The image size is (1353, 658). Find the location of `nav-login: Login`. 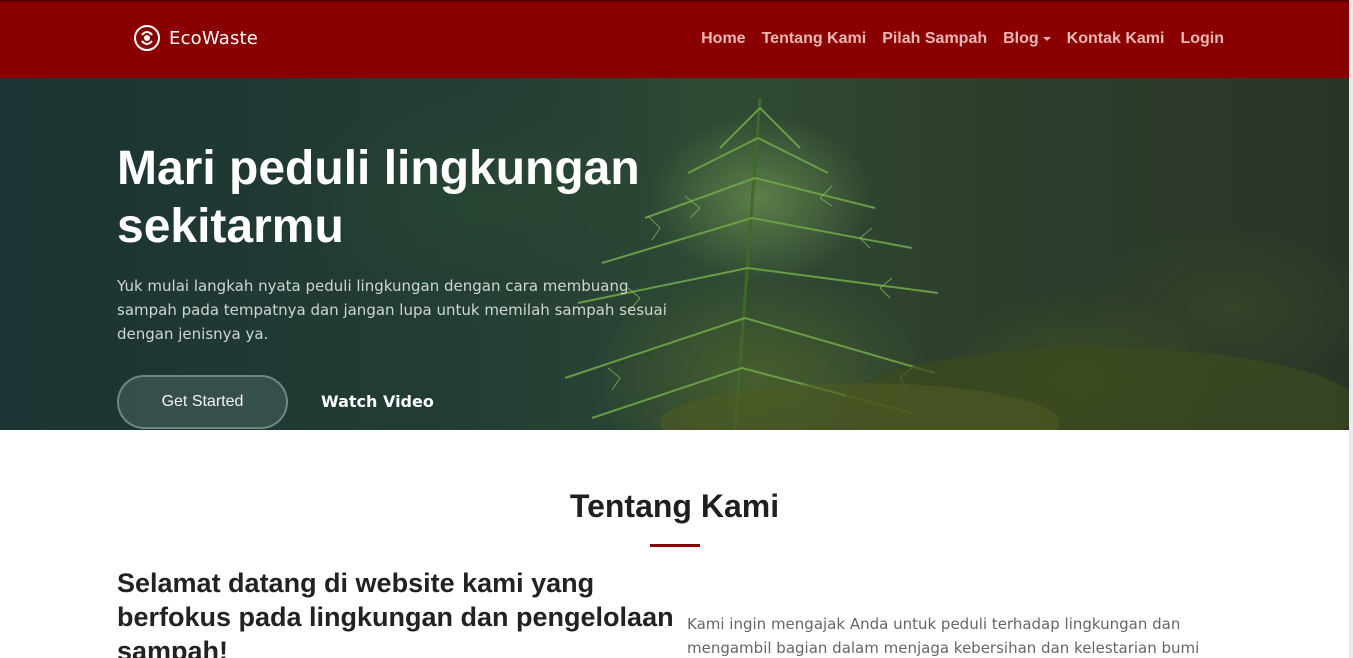

nav-login: Login is located at coordinates (1202, 39).